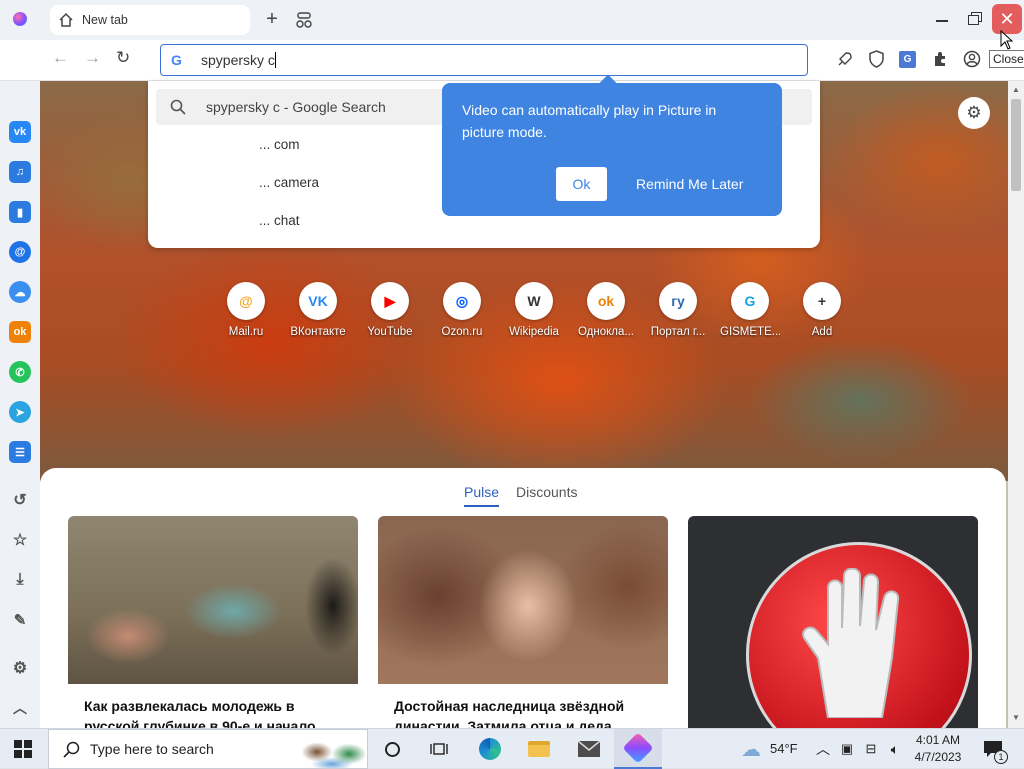  What do you see at coordinates (20, 332) in the screenshot?
I see `ok-icon: ok` at bounding box center [20, 332].